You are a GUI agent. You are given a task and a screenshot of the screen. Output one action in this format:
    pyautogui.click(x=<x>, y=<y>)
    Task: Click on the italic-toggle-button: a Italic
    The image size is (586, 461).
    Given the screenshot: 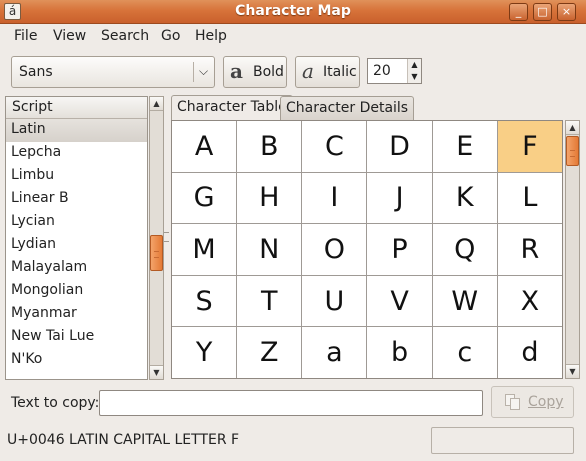 What is the action you would take?
    pyautogui.click(x=327, y=72)
    